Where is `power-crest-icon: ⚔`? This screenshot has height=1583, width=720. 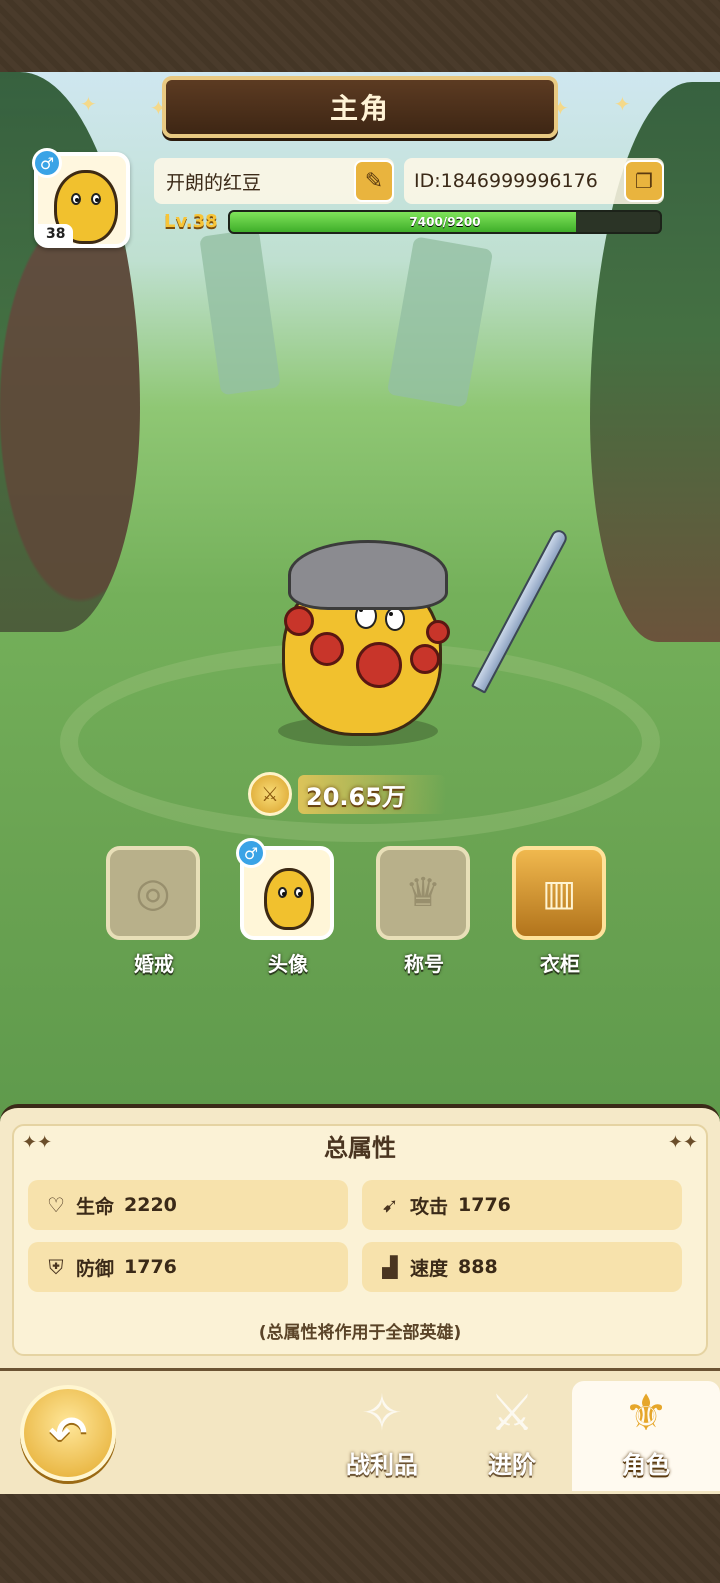
power-crest-icon: ⚔ is located at coordinates (270, 794).